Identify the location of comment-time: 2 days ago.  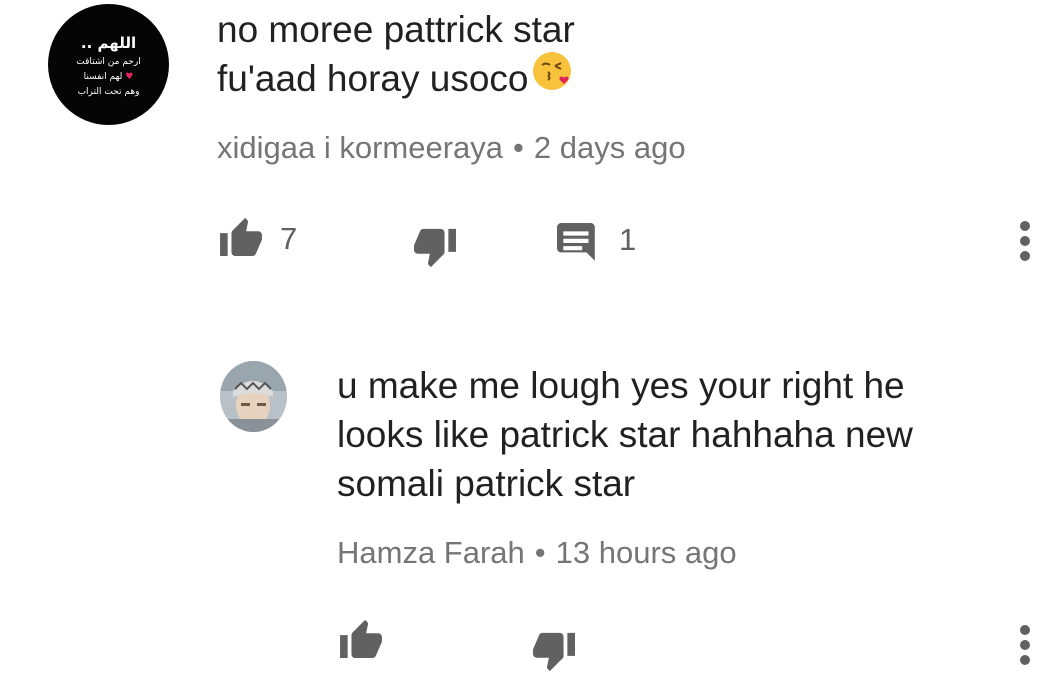
(609, 147).